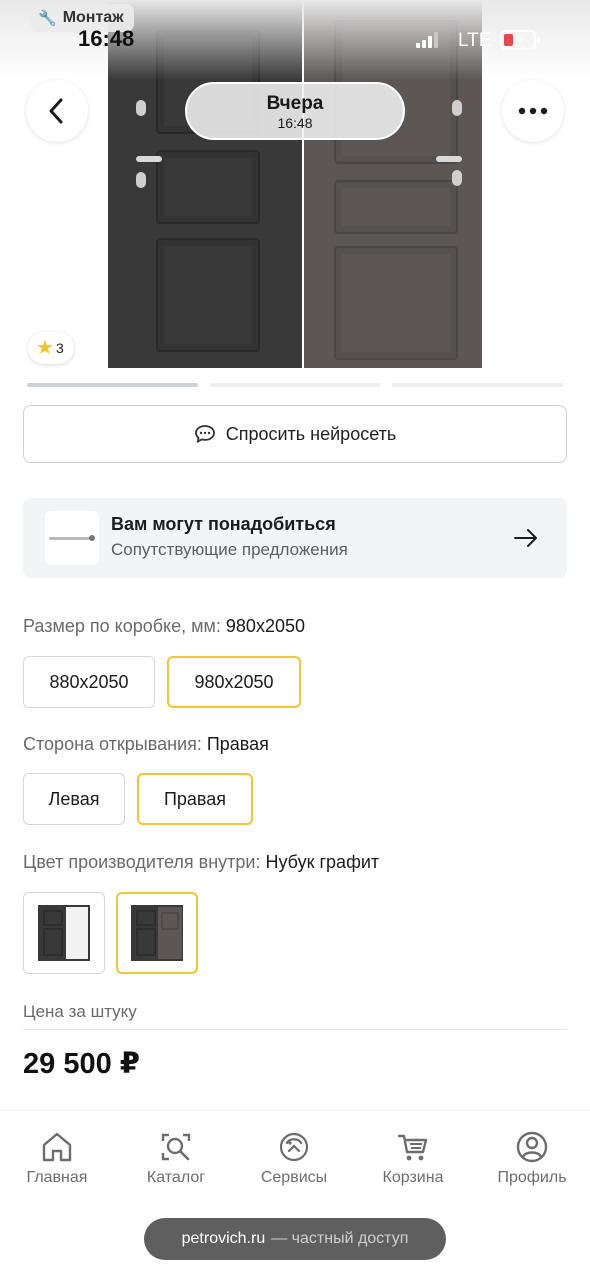 Image resolution: width=590 pixels, height=1281 pixels. I want to click on network-type: LTE, so click(475, 40).